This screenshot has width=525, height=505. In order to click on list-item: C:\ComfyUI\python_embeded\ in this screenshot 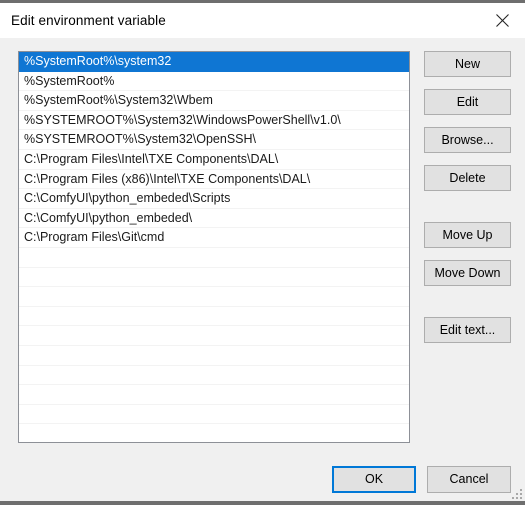, I will do `click(214, 219)`.